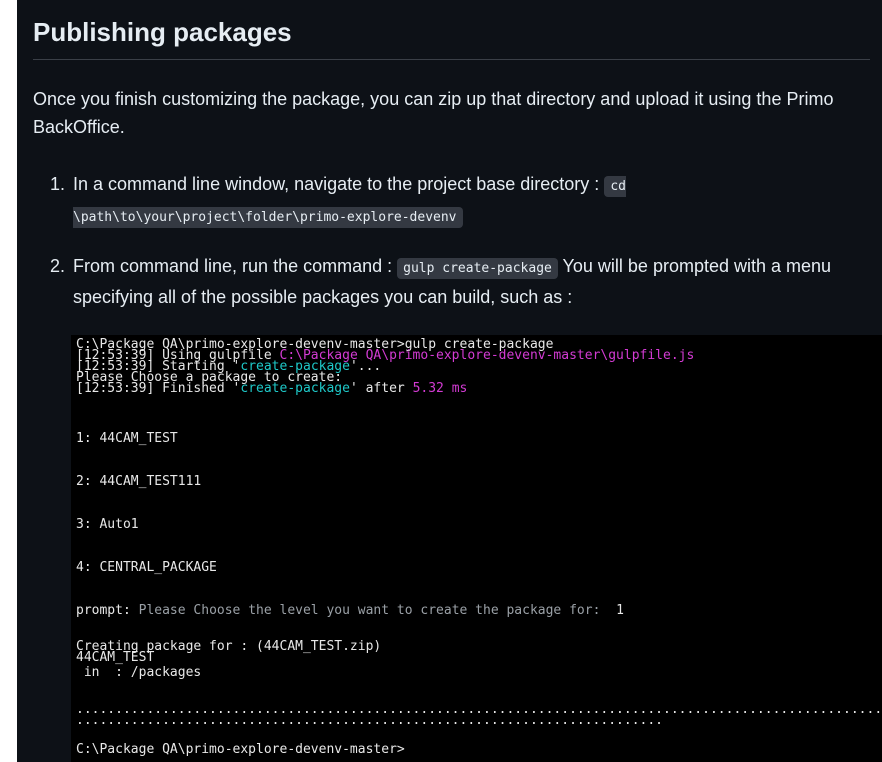 This screenshot has height=762, width=882. I want to click on menu-option: 1: 44CAM_TEST, so click(127, 438).